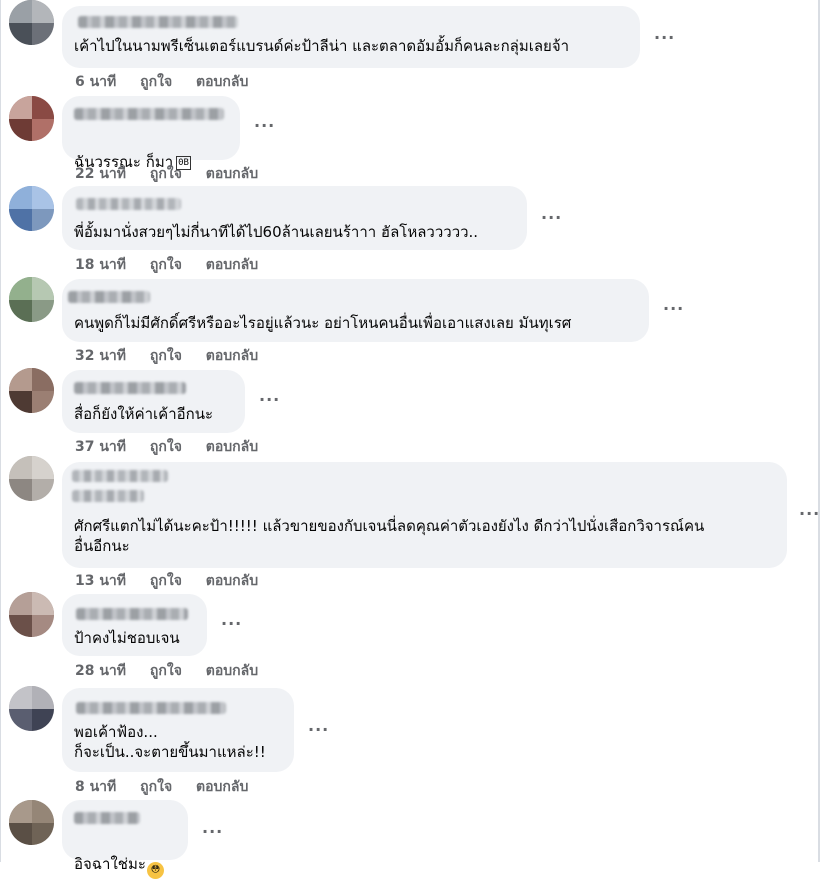 Image resolution: width=820 pixels, height=879 pixels. I want to click on comment-time: 37 นาที, so click(100, 447).